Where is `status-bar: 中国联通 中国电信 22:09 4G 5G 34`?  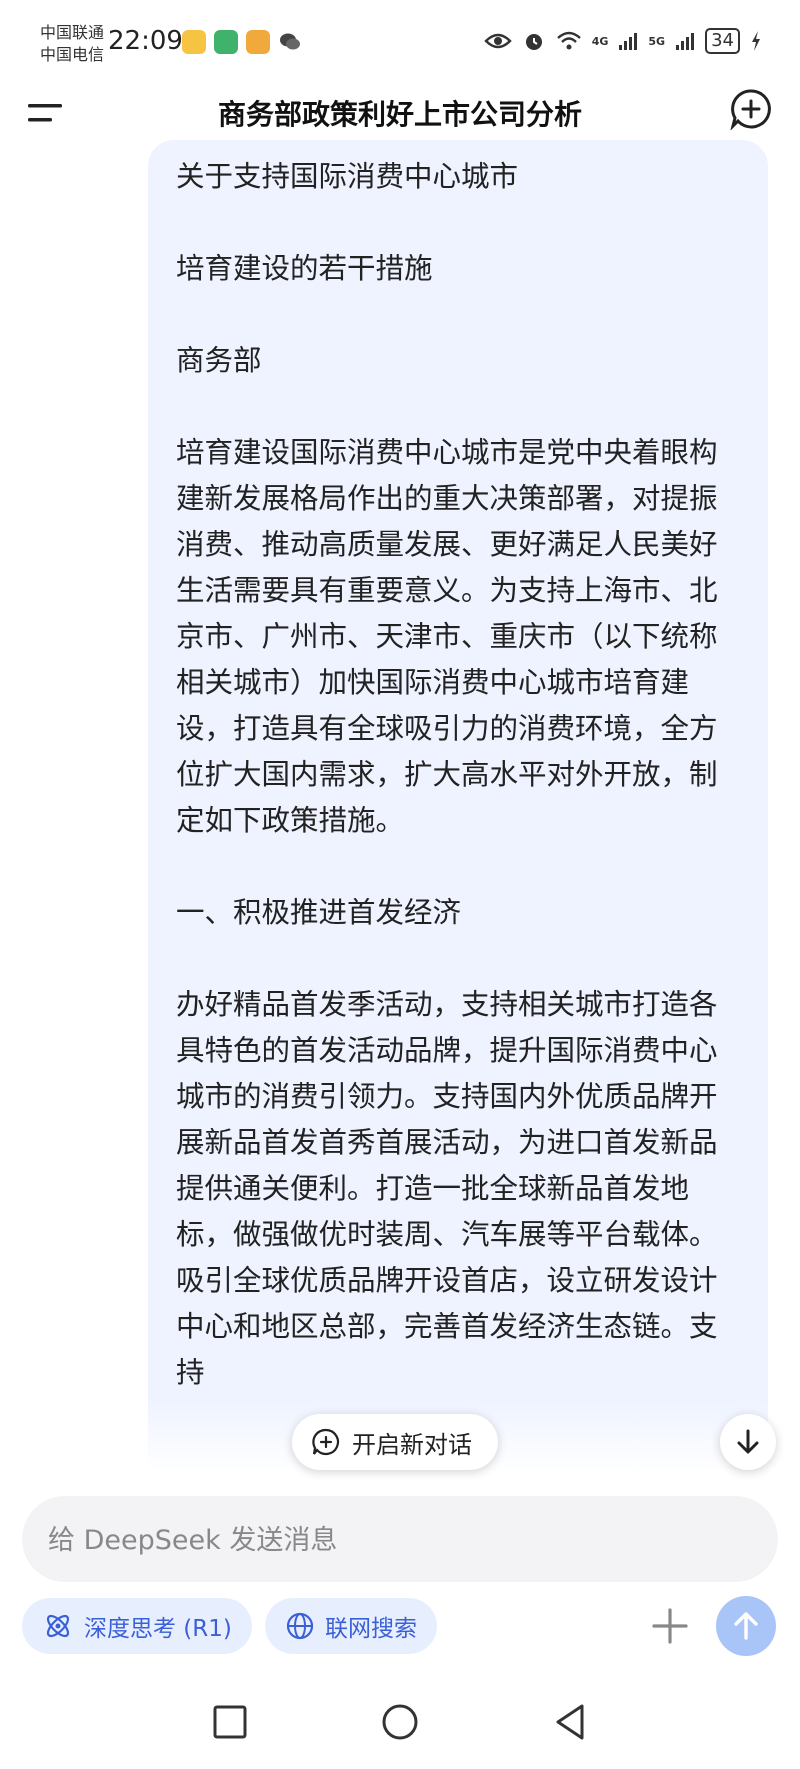
status-bar: 中国联通 中国电信 22:09 4G 5G 34 is located at coordinates (400, 45).